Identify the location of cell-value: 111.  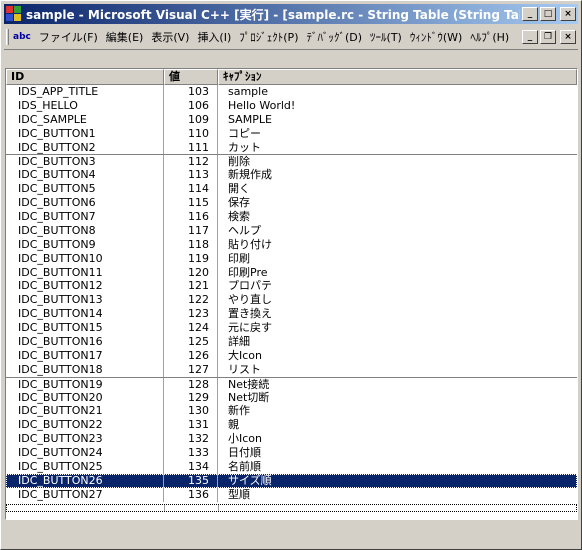
(191, 147).